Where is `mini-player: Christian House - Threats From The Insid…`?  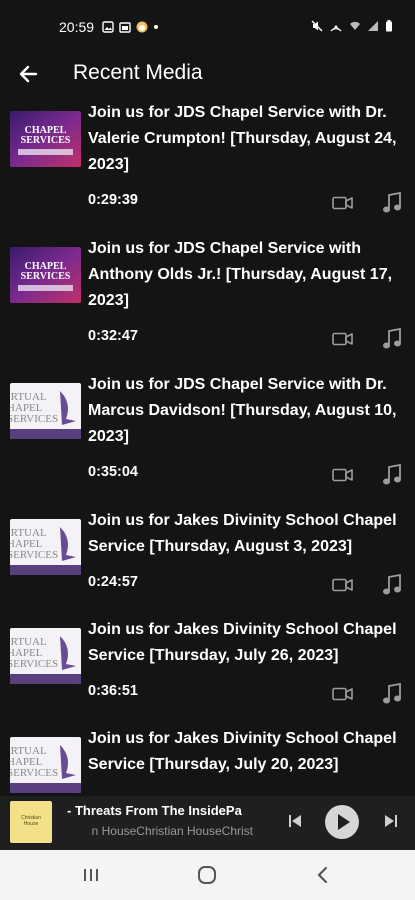 mini-player: Christian House - Threats From The Insid… is located at coordinates (207, 823).